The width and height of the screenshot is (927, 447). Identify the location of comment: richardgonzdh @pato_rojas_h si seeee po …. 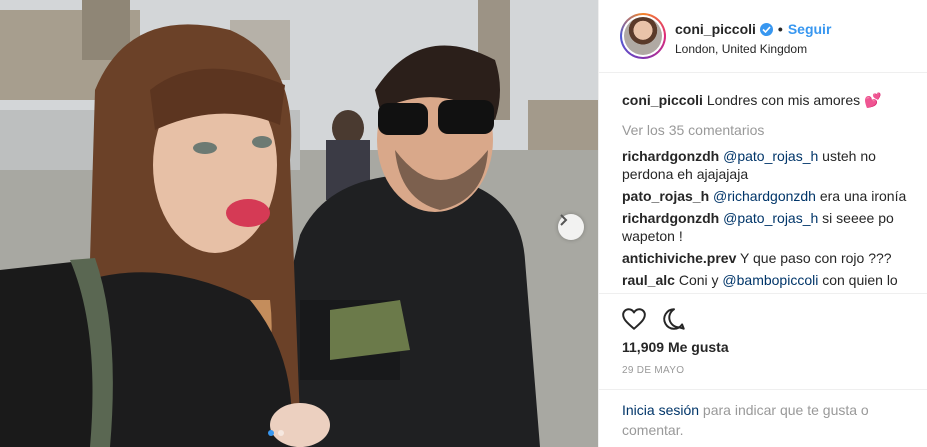
(767, 227).